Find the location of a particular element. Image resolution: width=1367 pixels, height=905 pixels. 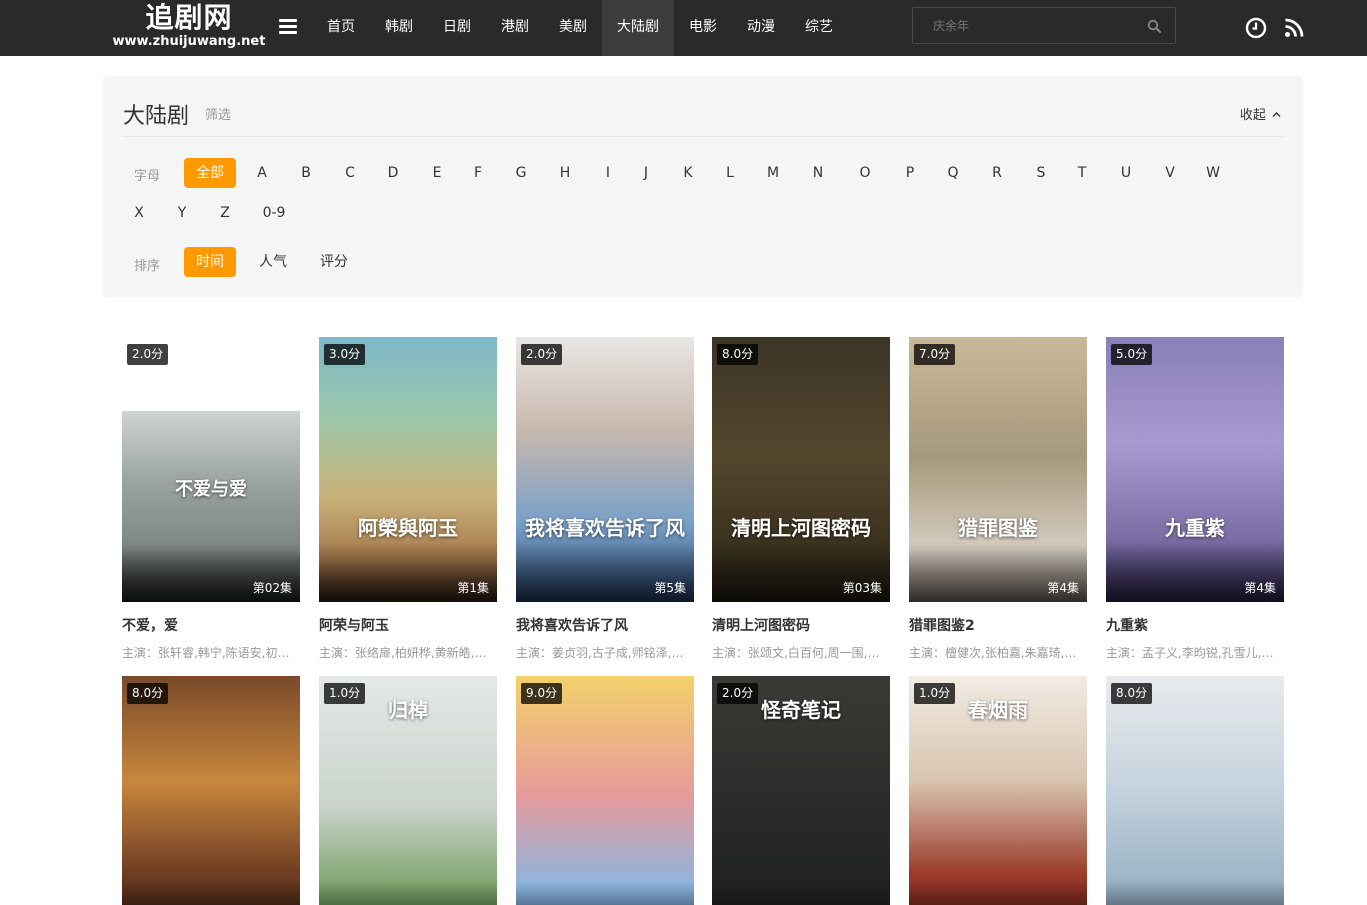

nav-item: 日剧 is located at coordinates (457, 28).